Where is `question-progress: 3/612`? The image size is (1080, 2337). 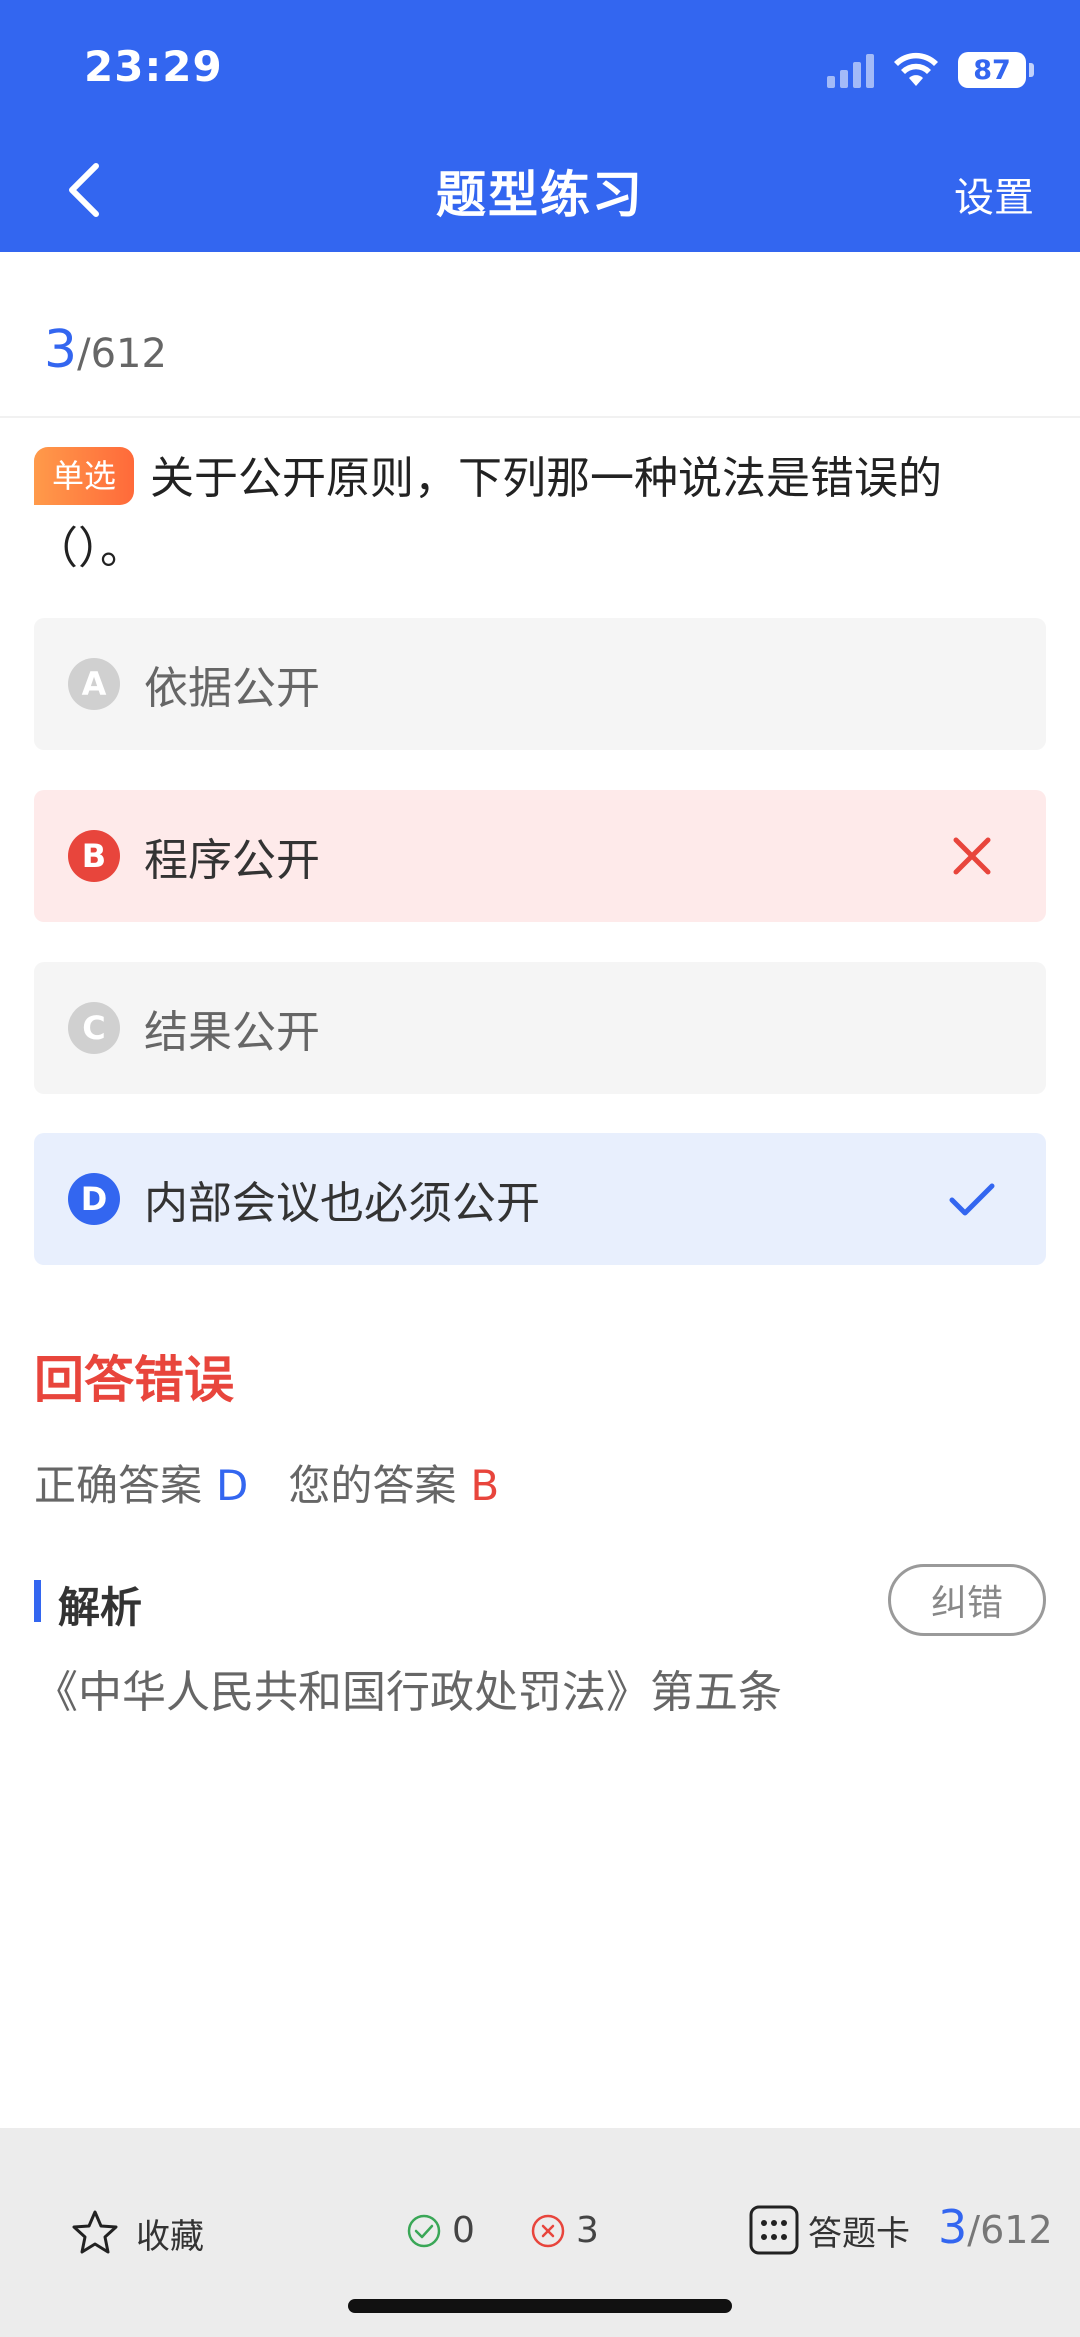 question-progress: 3/612 is located at coordinates (105, 350).